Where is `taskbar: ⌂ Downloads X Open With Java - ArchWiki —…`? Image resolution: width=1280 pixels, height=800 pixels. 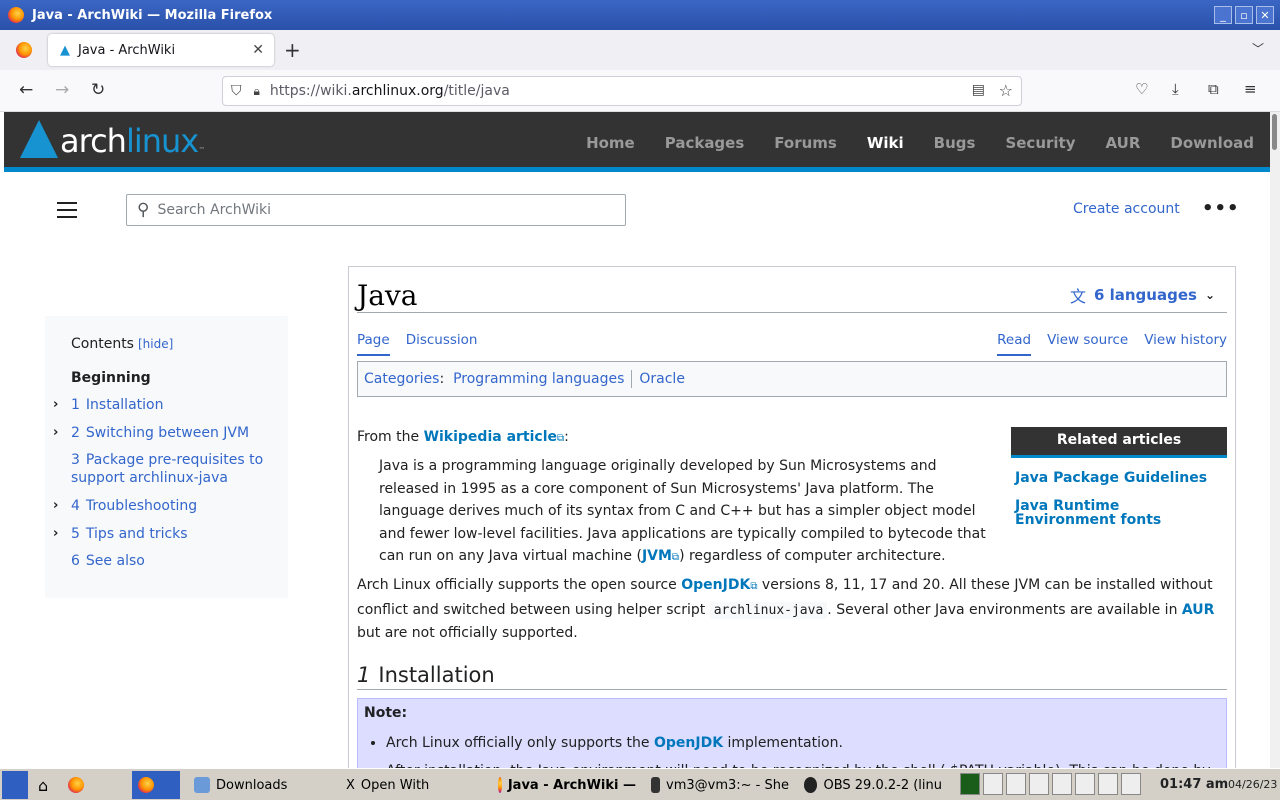
taskbar: ⌂ Downloads X Open With Java - ArchWiki —… is located at coordinates (640, 784).